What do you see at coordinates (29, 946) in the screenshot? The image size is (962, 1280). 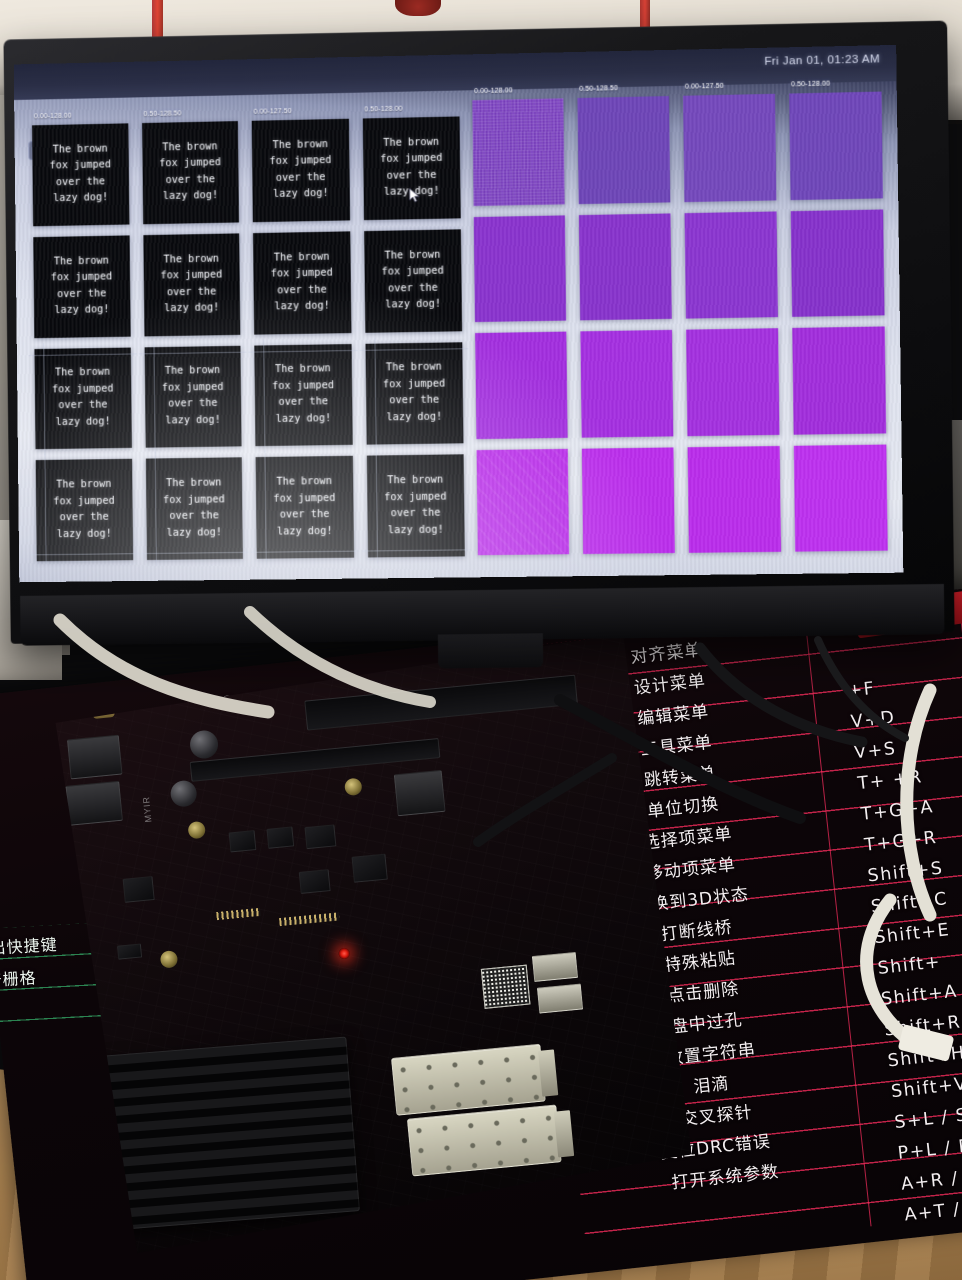 I see `desk-mat-left-action-0: 调出快捷键` at bounding box center [29, 946].